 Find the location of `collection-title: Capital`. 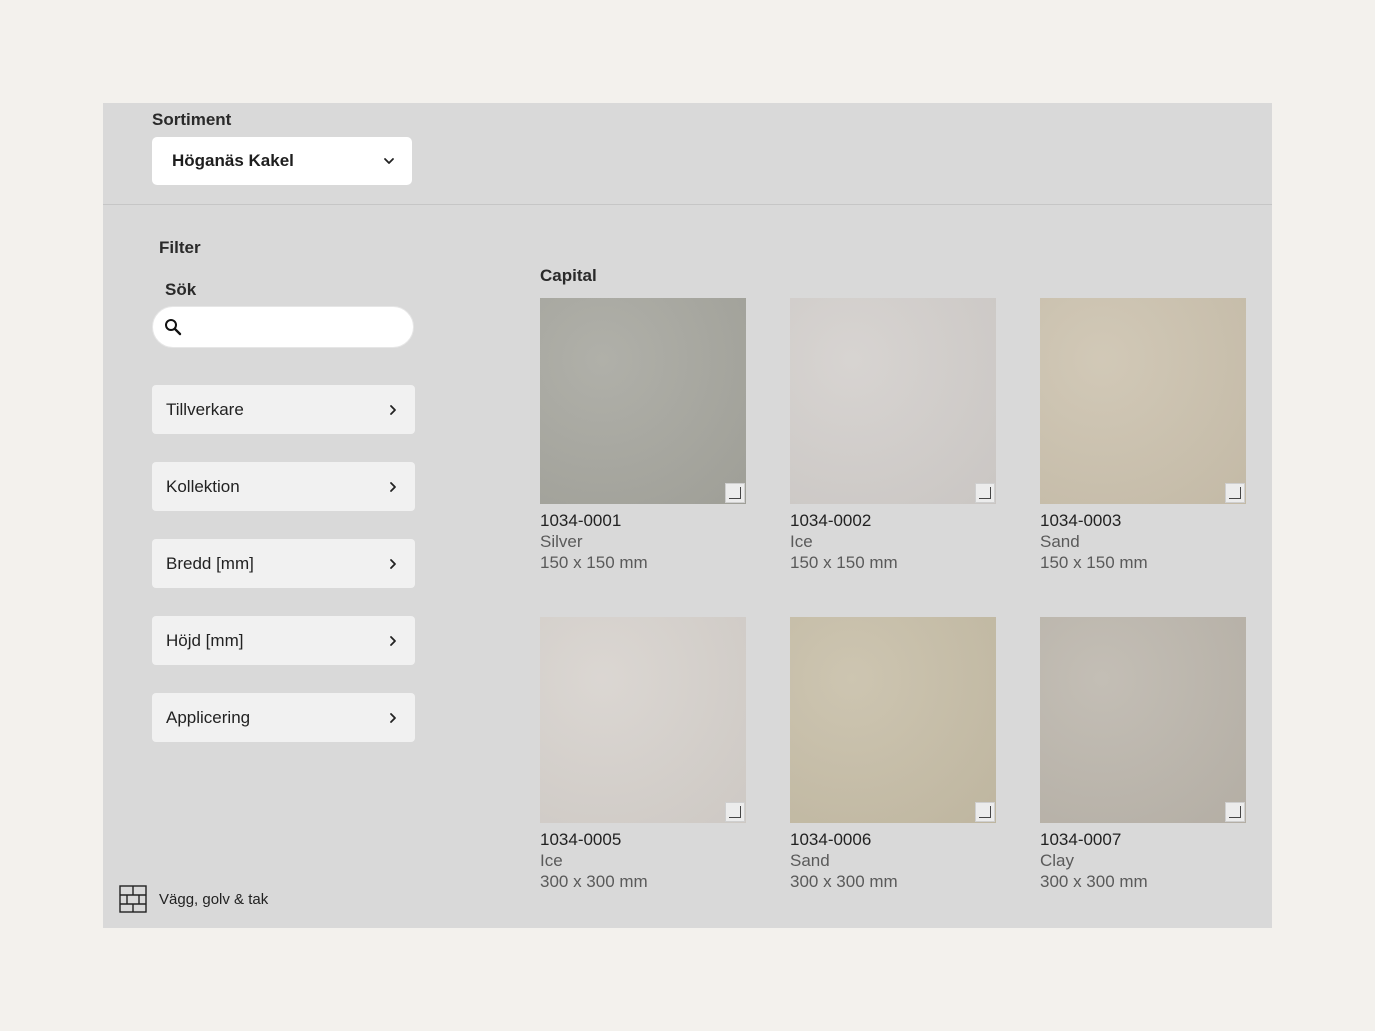

collection-title: Capital is located at coordinates (568, 275).